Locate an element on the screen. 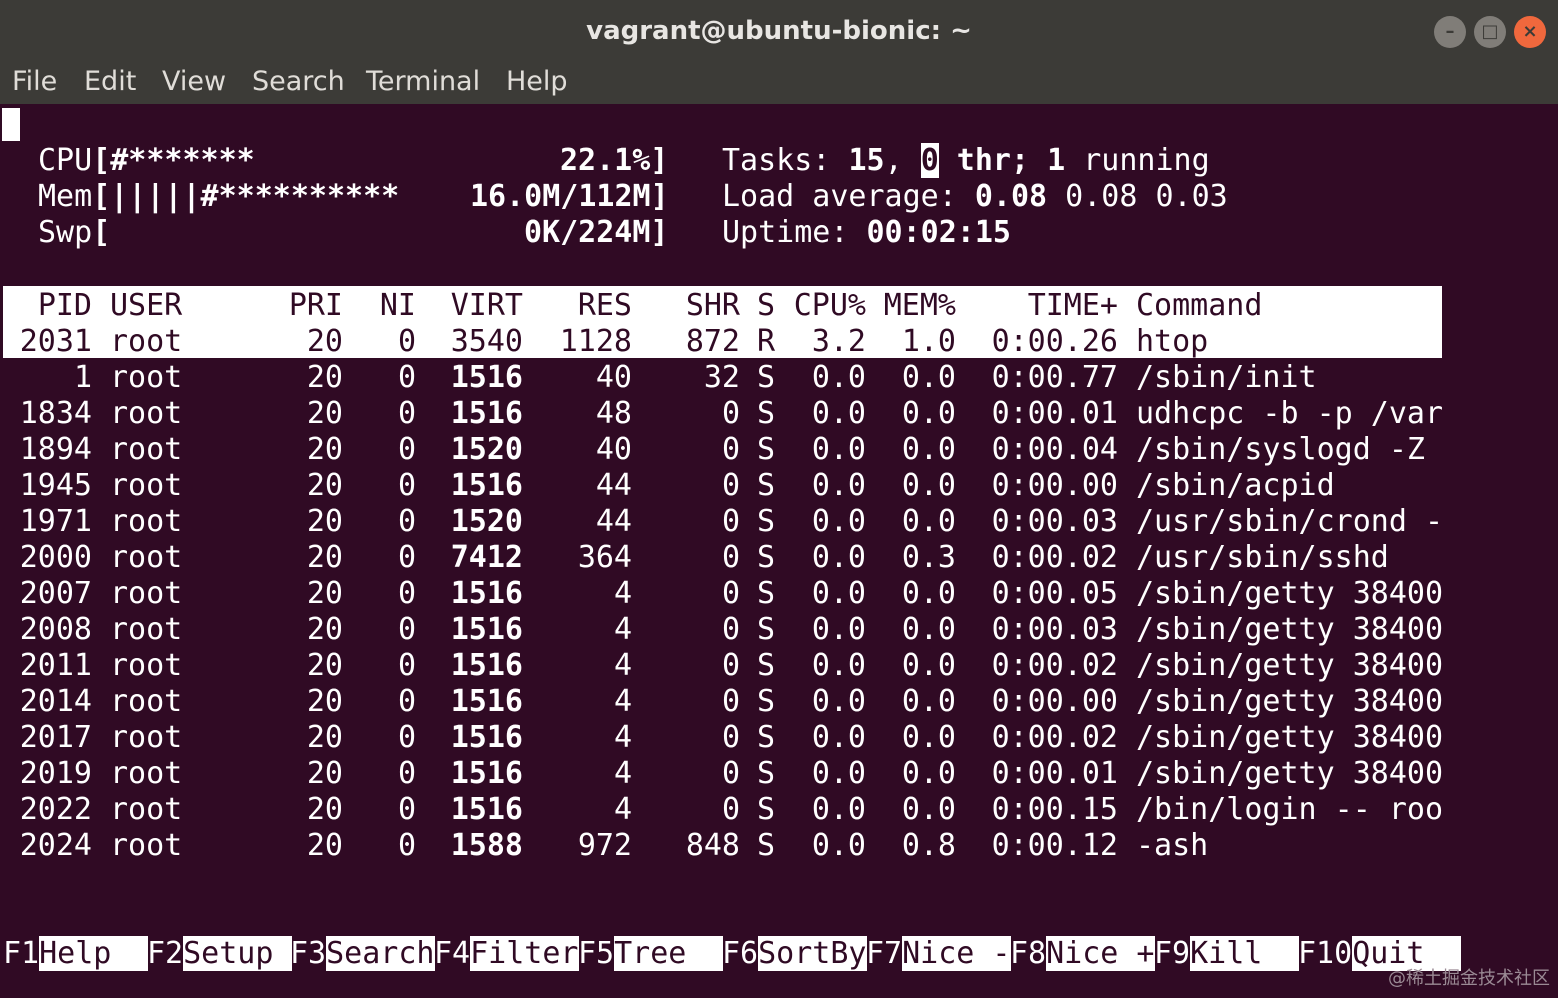  cell-virt: 7412 is located at coordinates (486, 557).